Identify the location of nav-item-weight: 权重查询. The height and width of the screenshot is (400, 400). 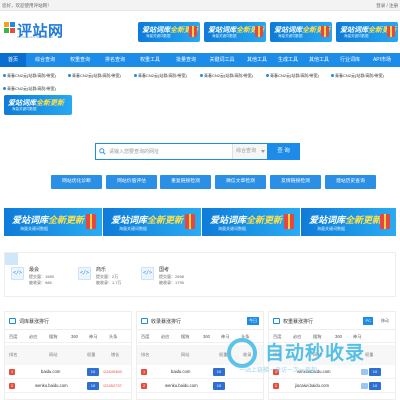
(80, 60).